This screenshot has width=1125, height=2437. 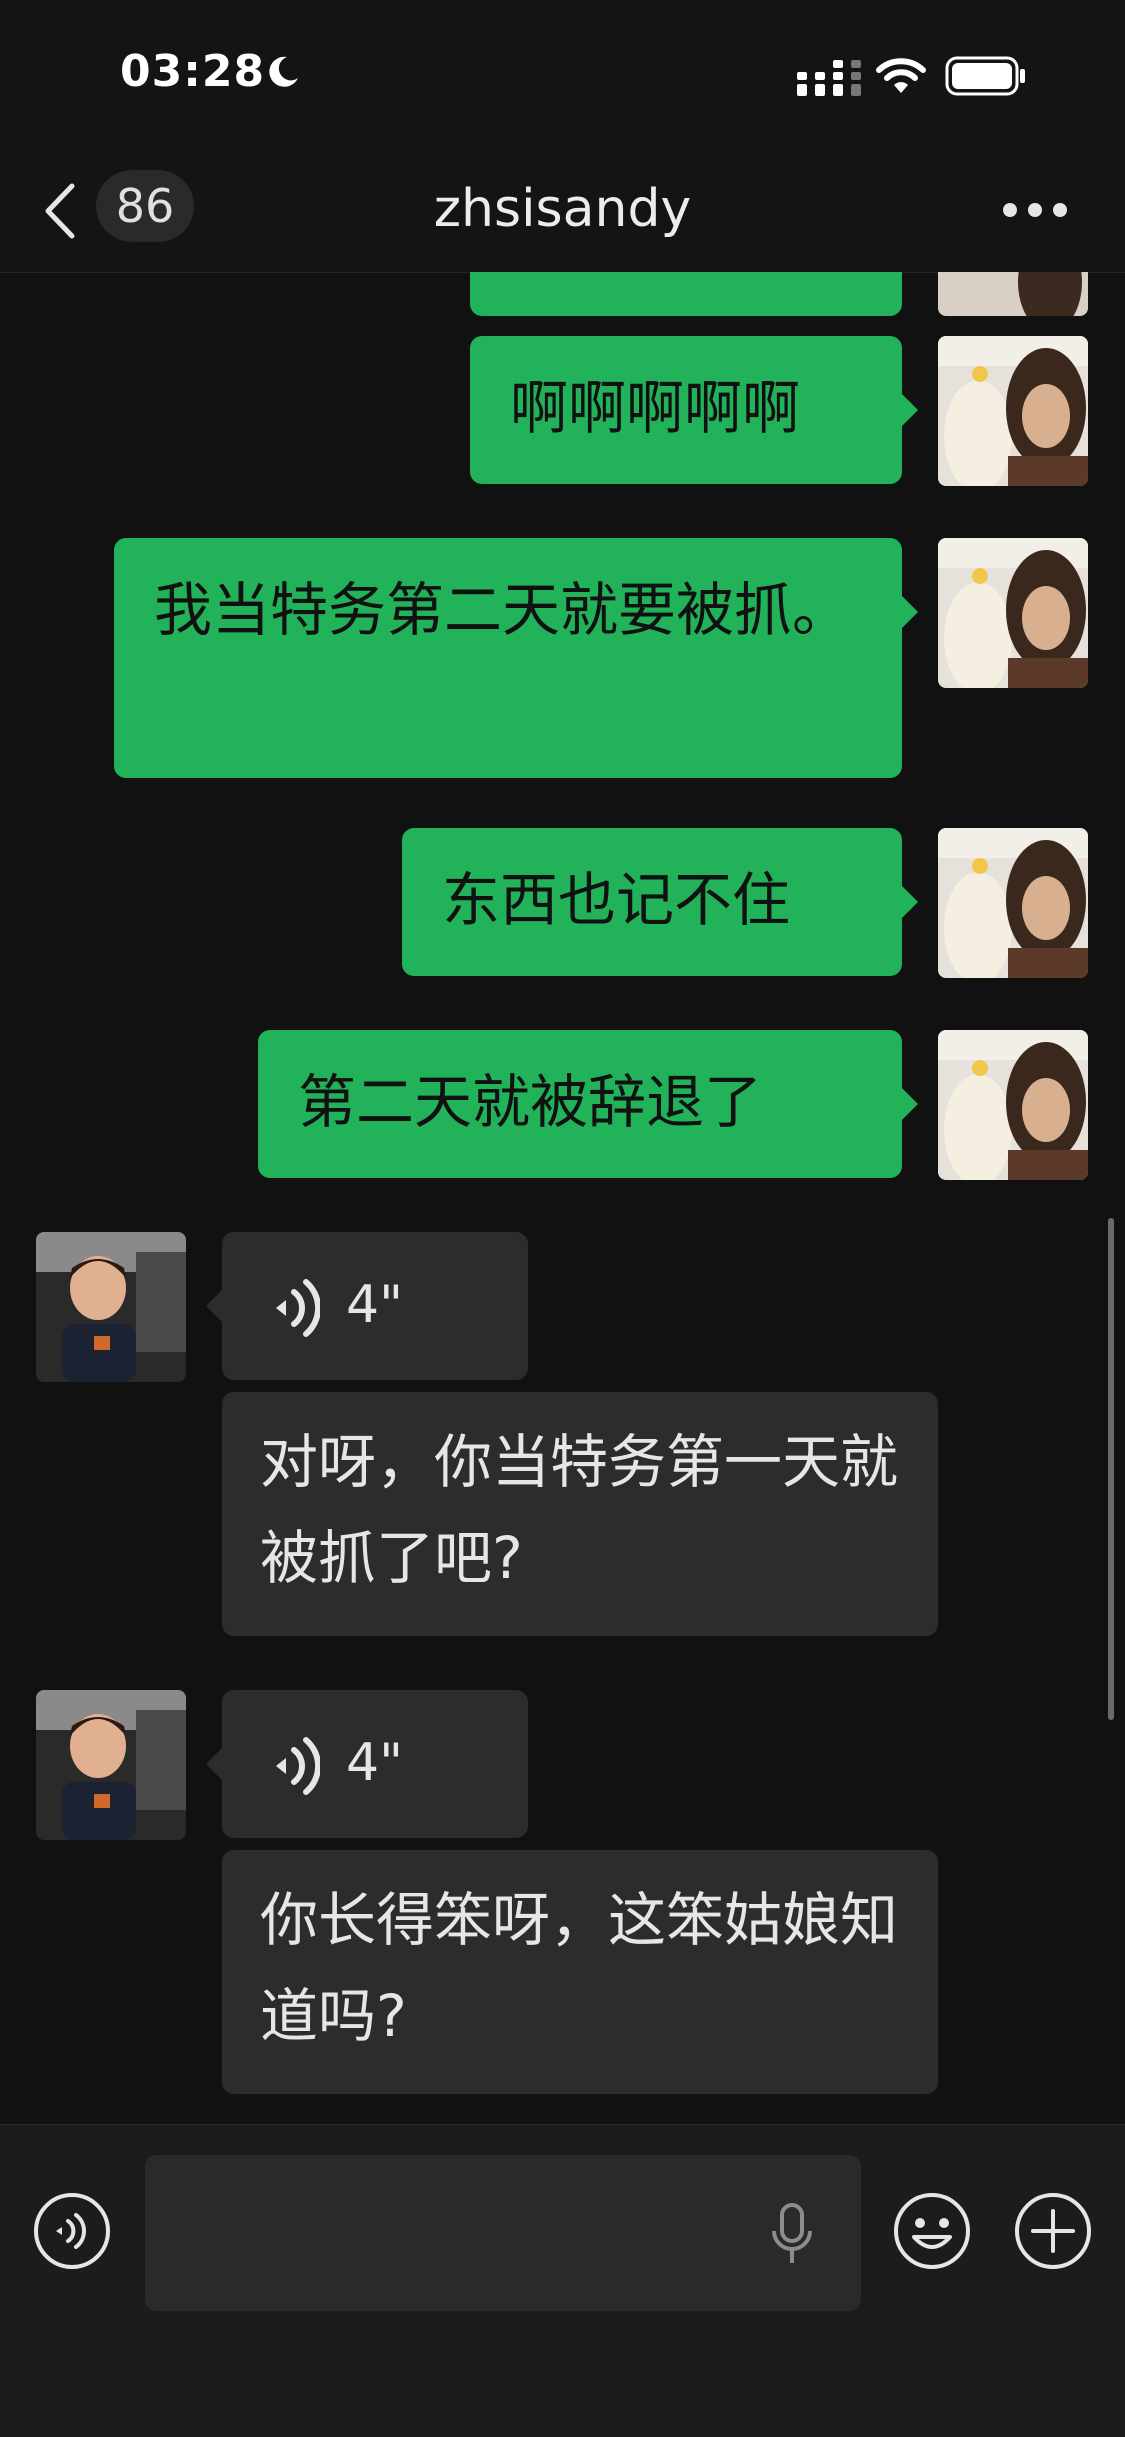 What do you see at coordinates (686, 294) in the screenshot?
I see `message-bubble-partial` at bounding box center [686, 294].